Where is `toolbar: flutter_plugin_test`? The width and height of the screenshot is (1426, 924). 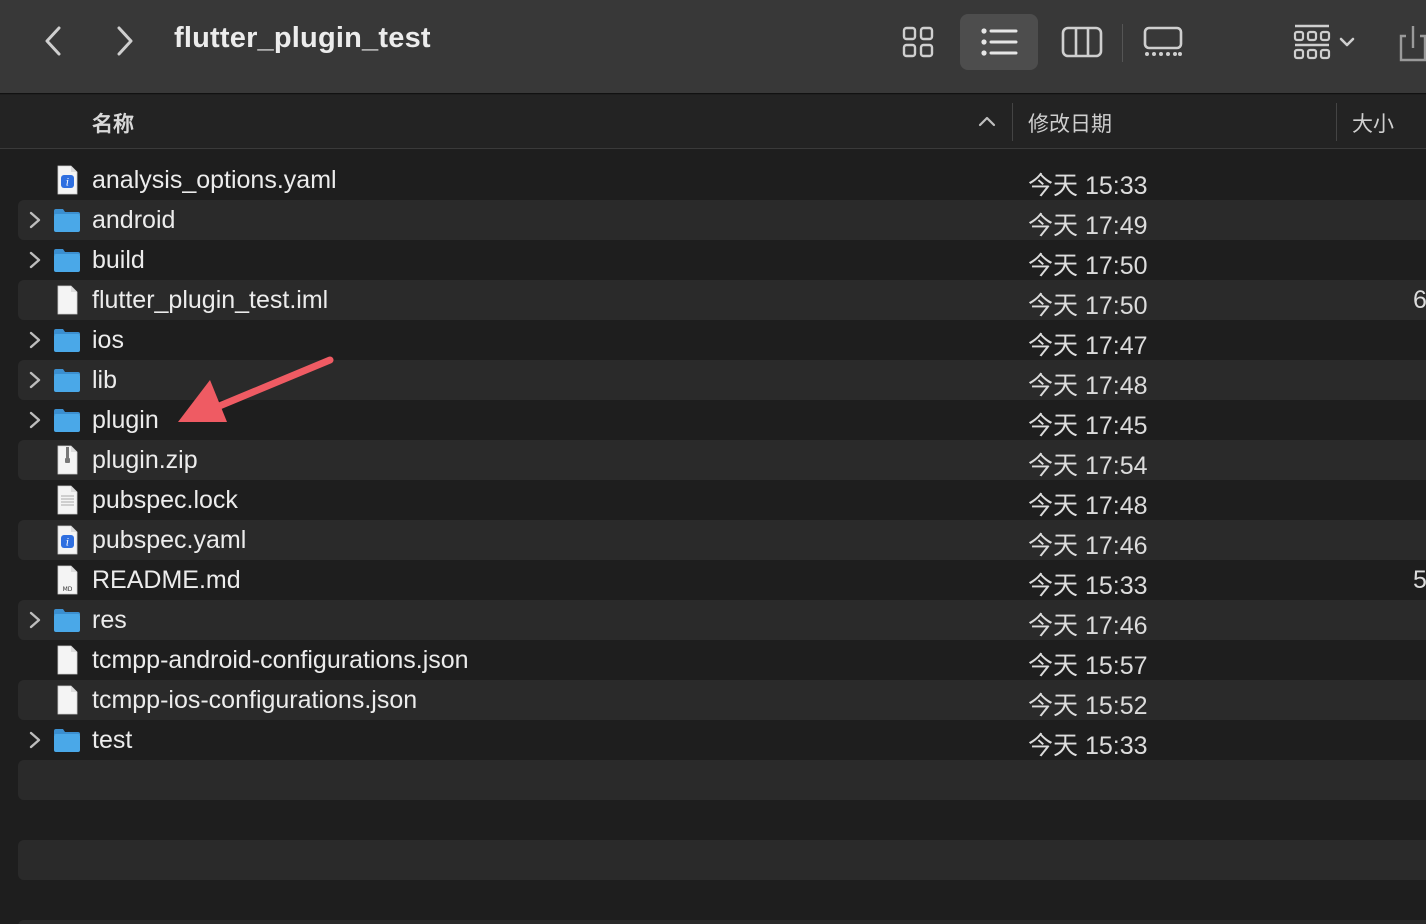
toolbar: flutter_plugin_test is located at coordinates (713, 47).